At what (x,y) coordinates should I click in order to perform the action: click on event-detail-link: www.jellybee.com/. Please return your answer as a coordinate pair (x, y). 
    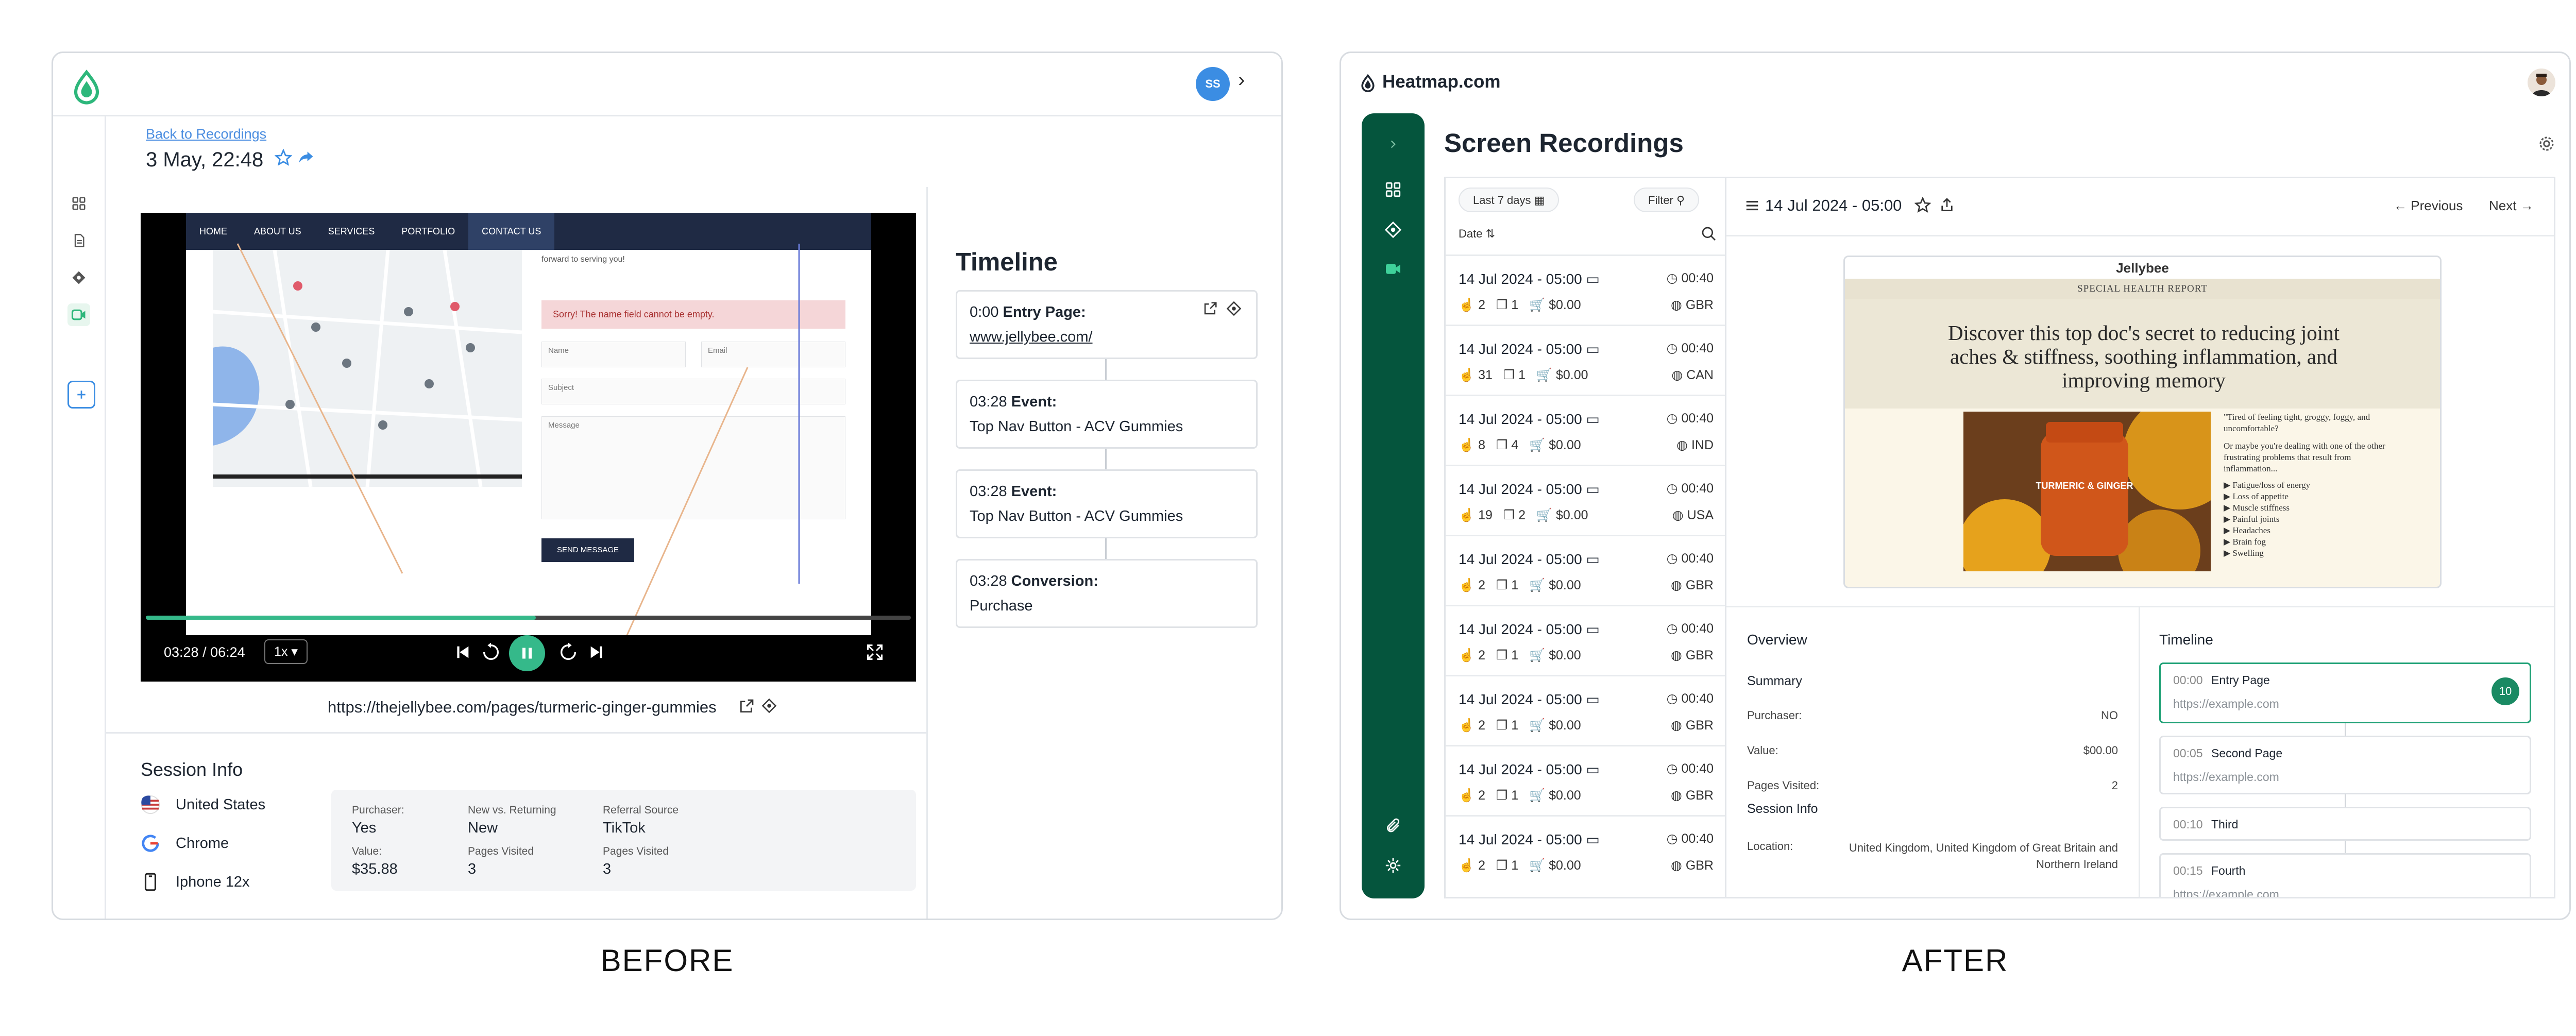
    Looking at the image, I should click on (1031, 337).